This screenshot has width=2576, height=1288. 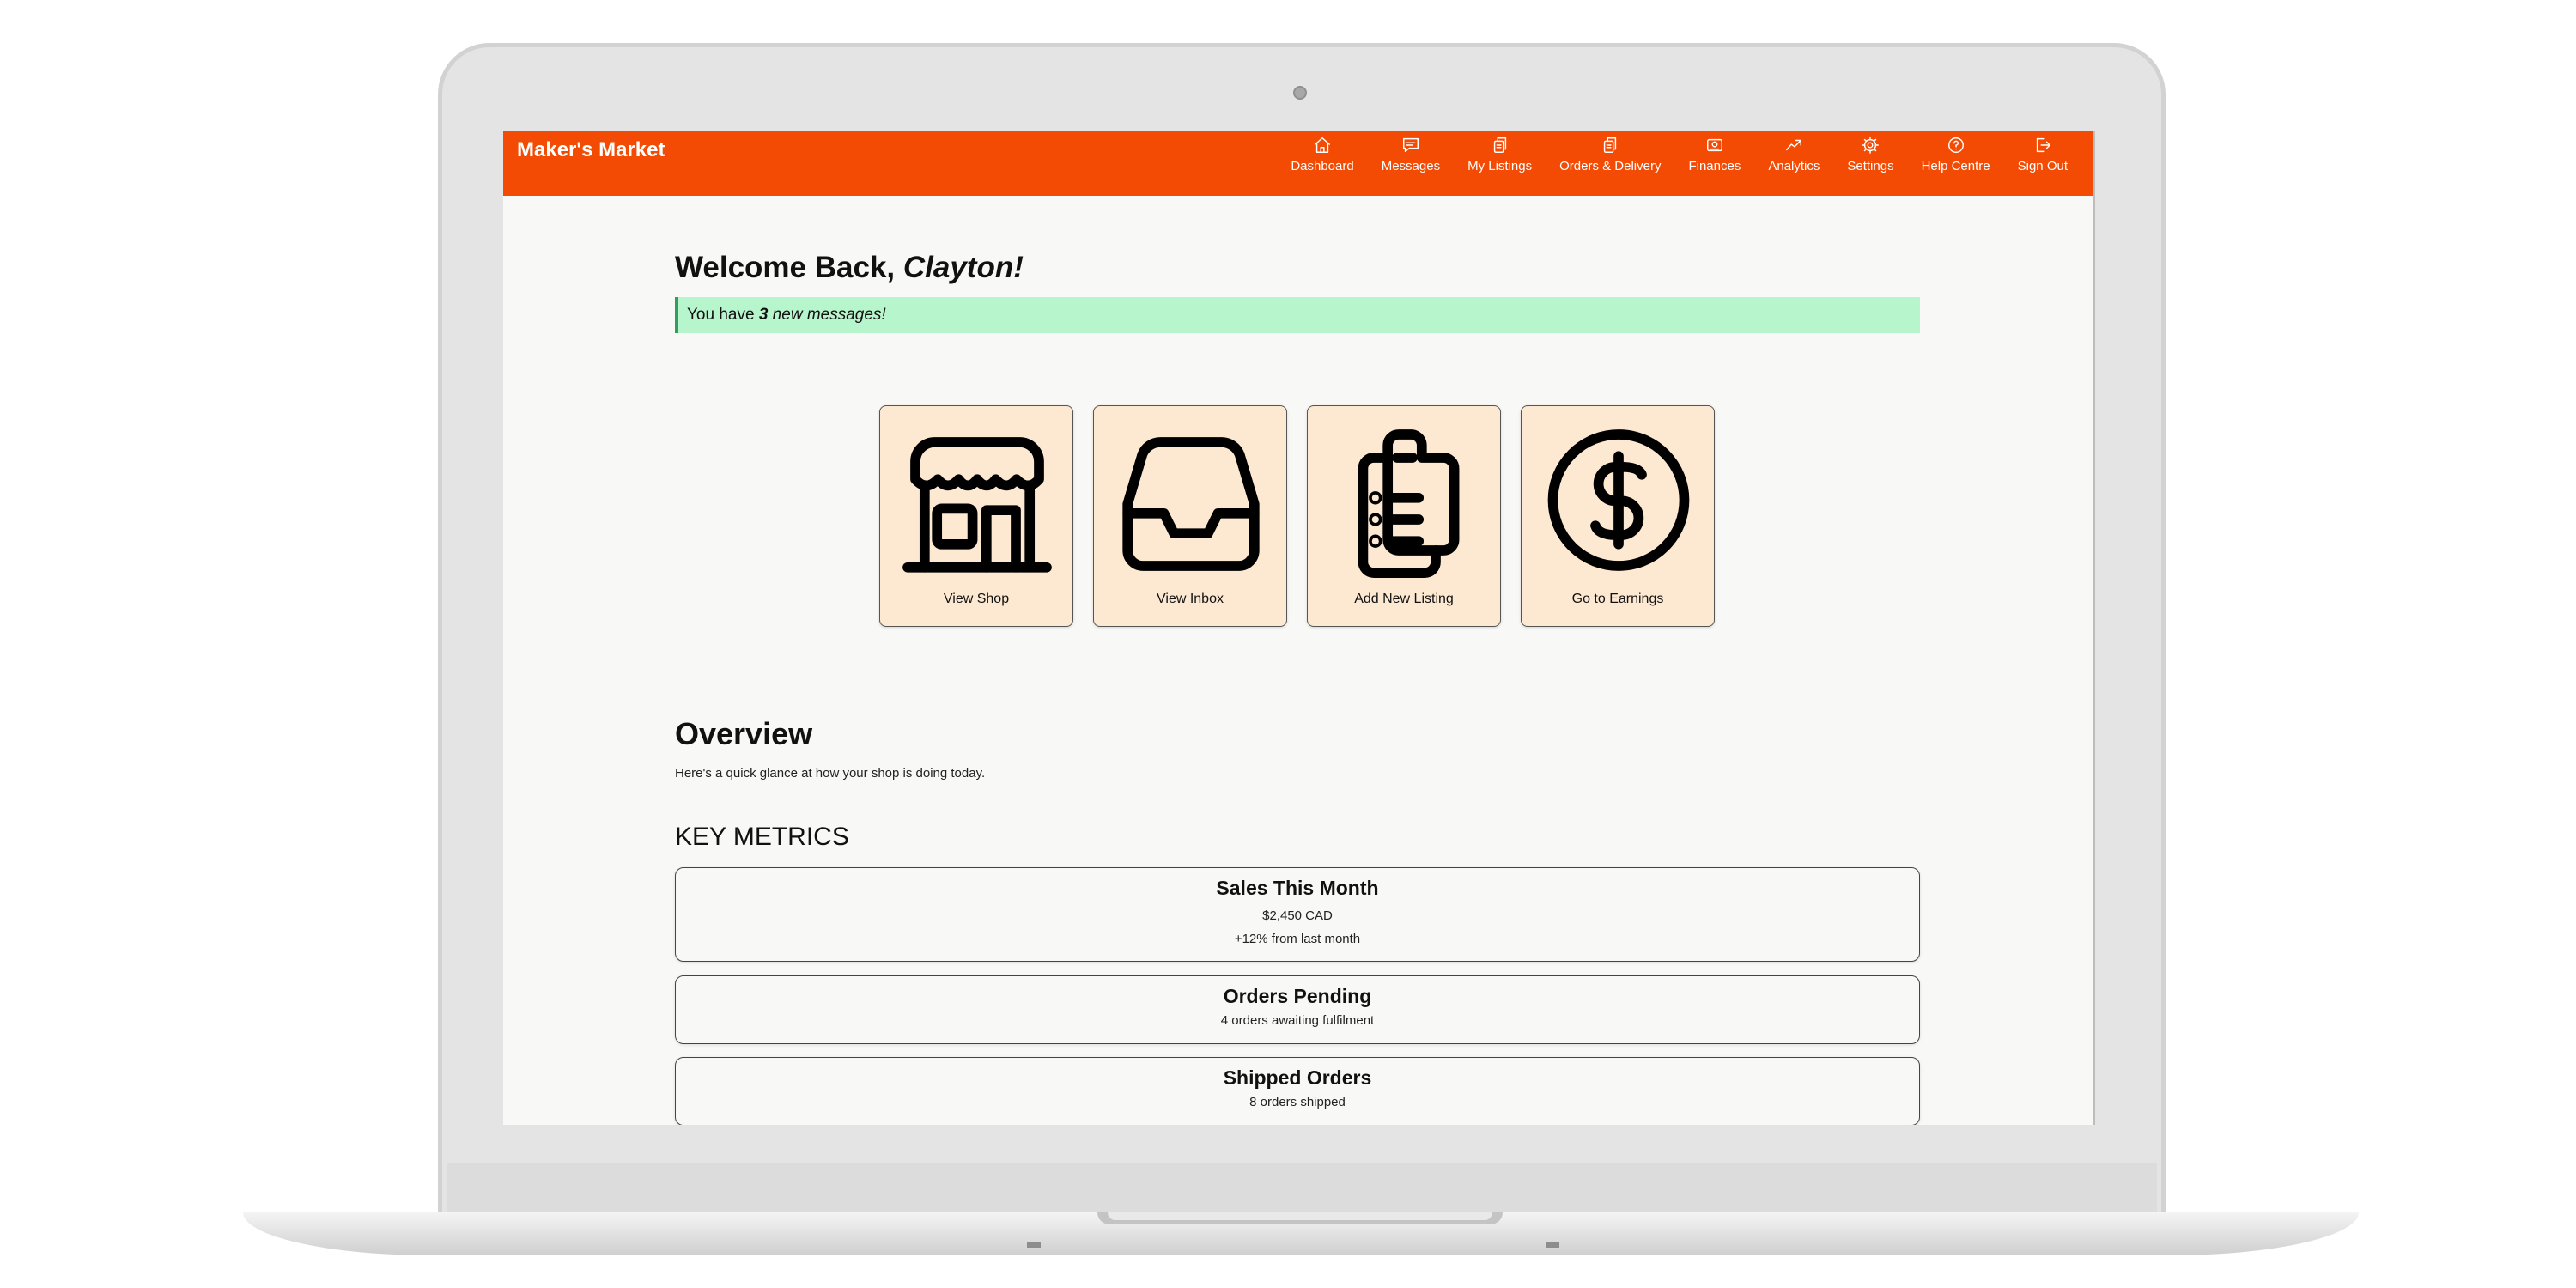 I want to click on nav-analytics: Analytics, so click(x=1793, y=154).